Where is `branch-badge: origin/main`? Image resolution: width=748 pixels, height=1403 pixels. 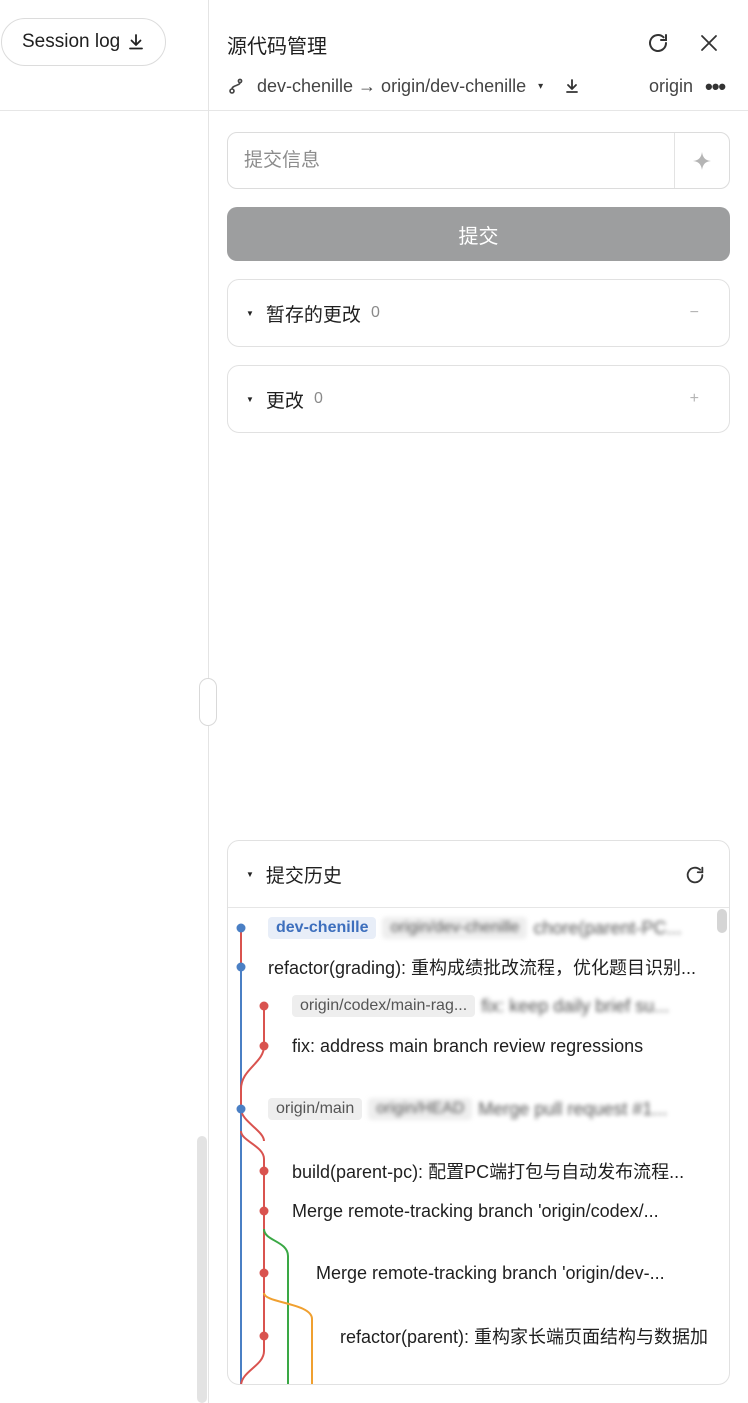 branch-badge: origin/main is located at coordinates (315, 1109).